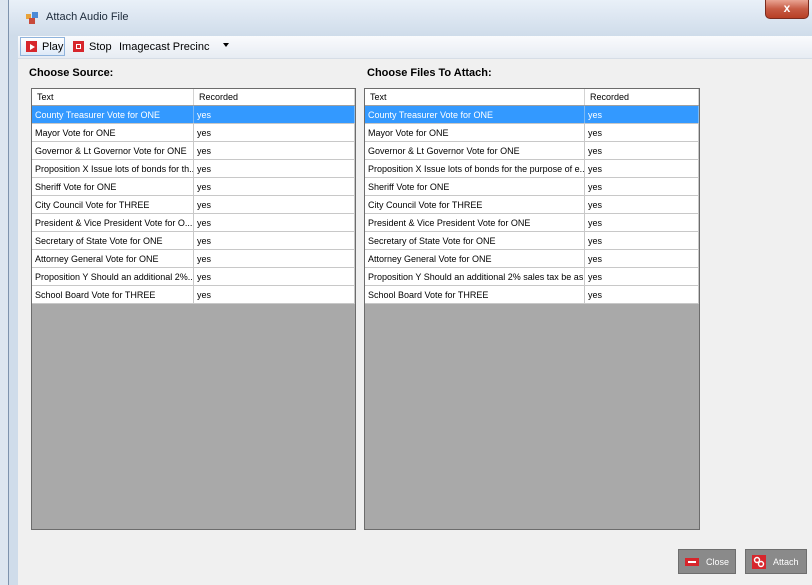  I want to click on attach-row: Attorney General Vote for ONE yes, so click(532, 259).